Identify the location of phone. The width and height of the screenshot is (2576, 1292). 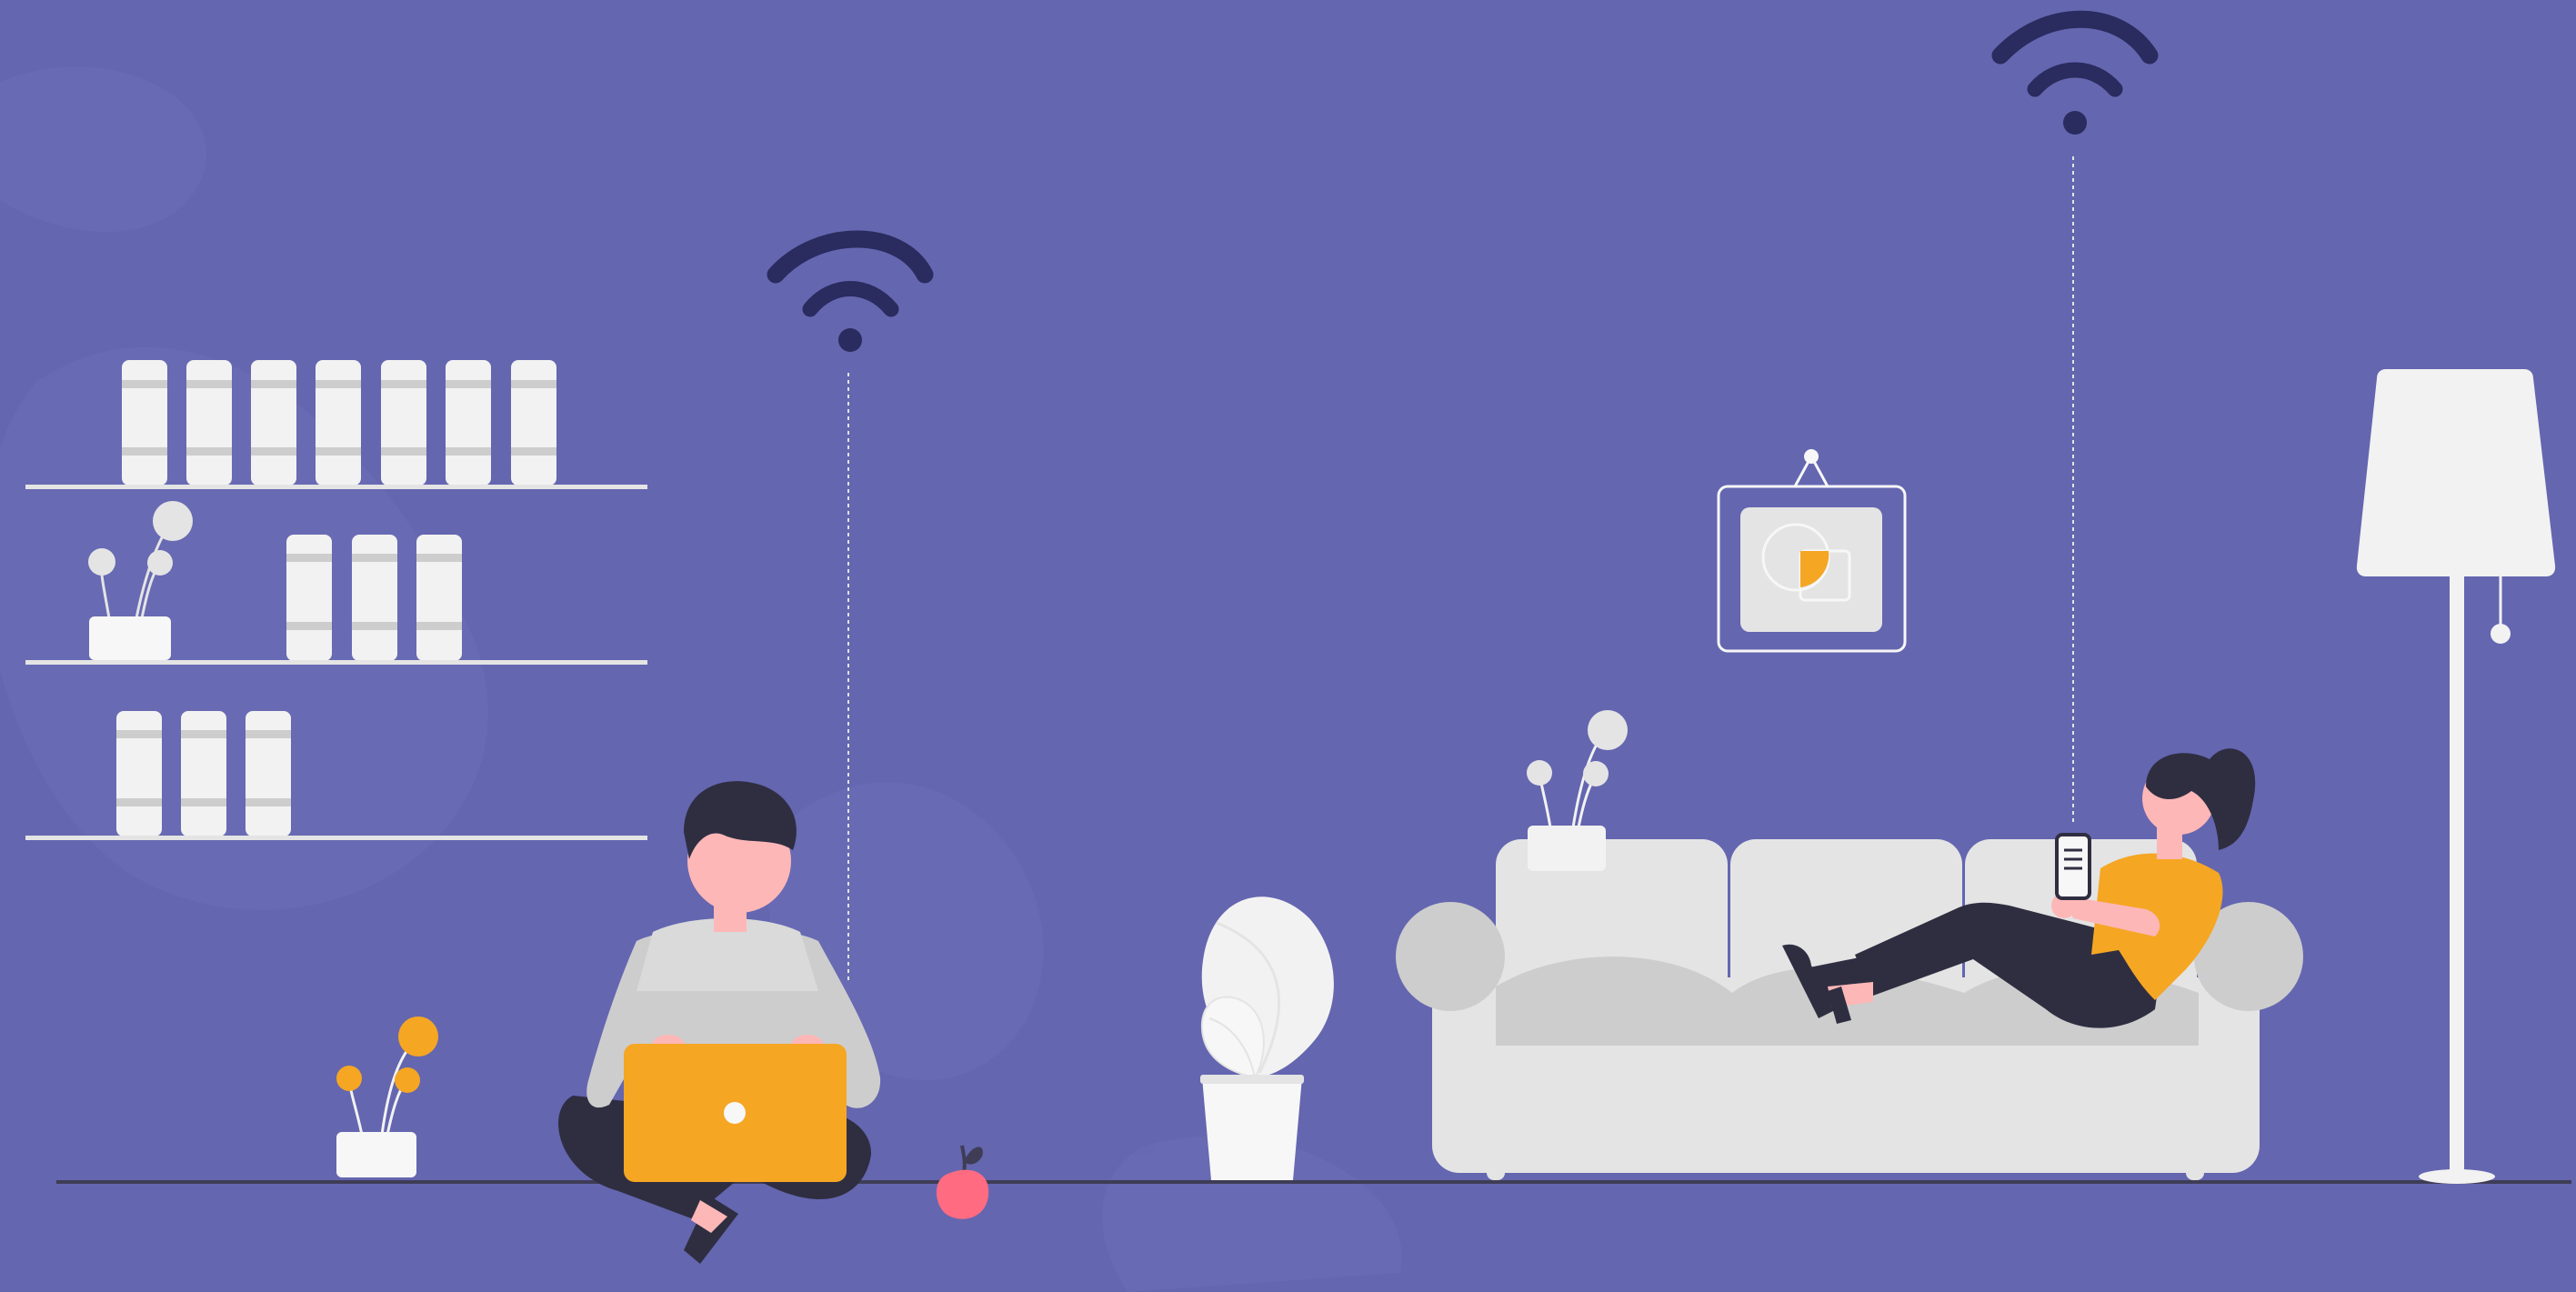
(2073, 866).